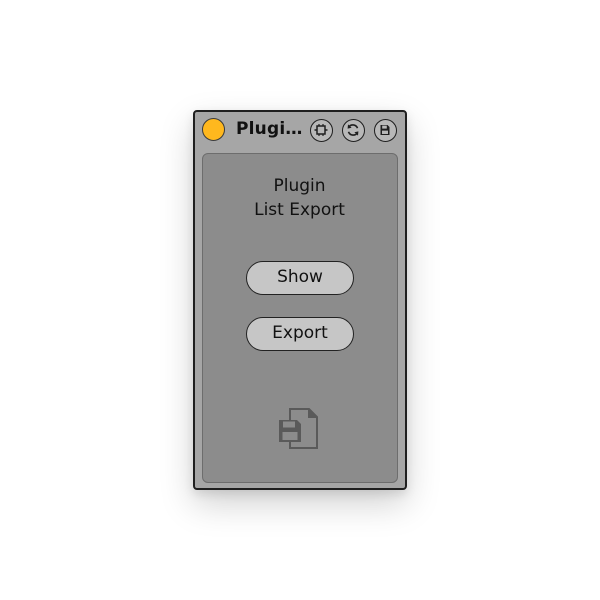 Image resolution: width=600 pixels, height=600 pixels. Describe the element at coordinates (300, 334) in the screenshot. I see `export-button: Export` at that location.